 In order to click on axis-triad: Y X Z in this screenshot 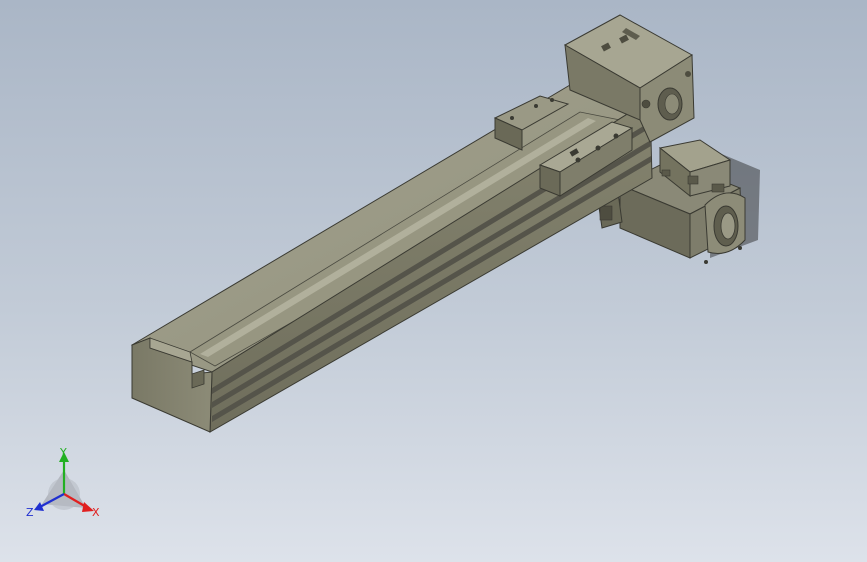, I will do `click(63, 482)`.